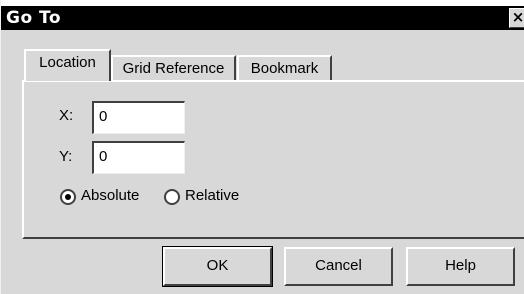 Image resolution: width=524 pixels, height=294 pixels. I want to click on tab-location: Location, so click(67, 65).